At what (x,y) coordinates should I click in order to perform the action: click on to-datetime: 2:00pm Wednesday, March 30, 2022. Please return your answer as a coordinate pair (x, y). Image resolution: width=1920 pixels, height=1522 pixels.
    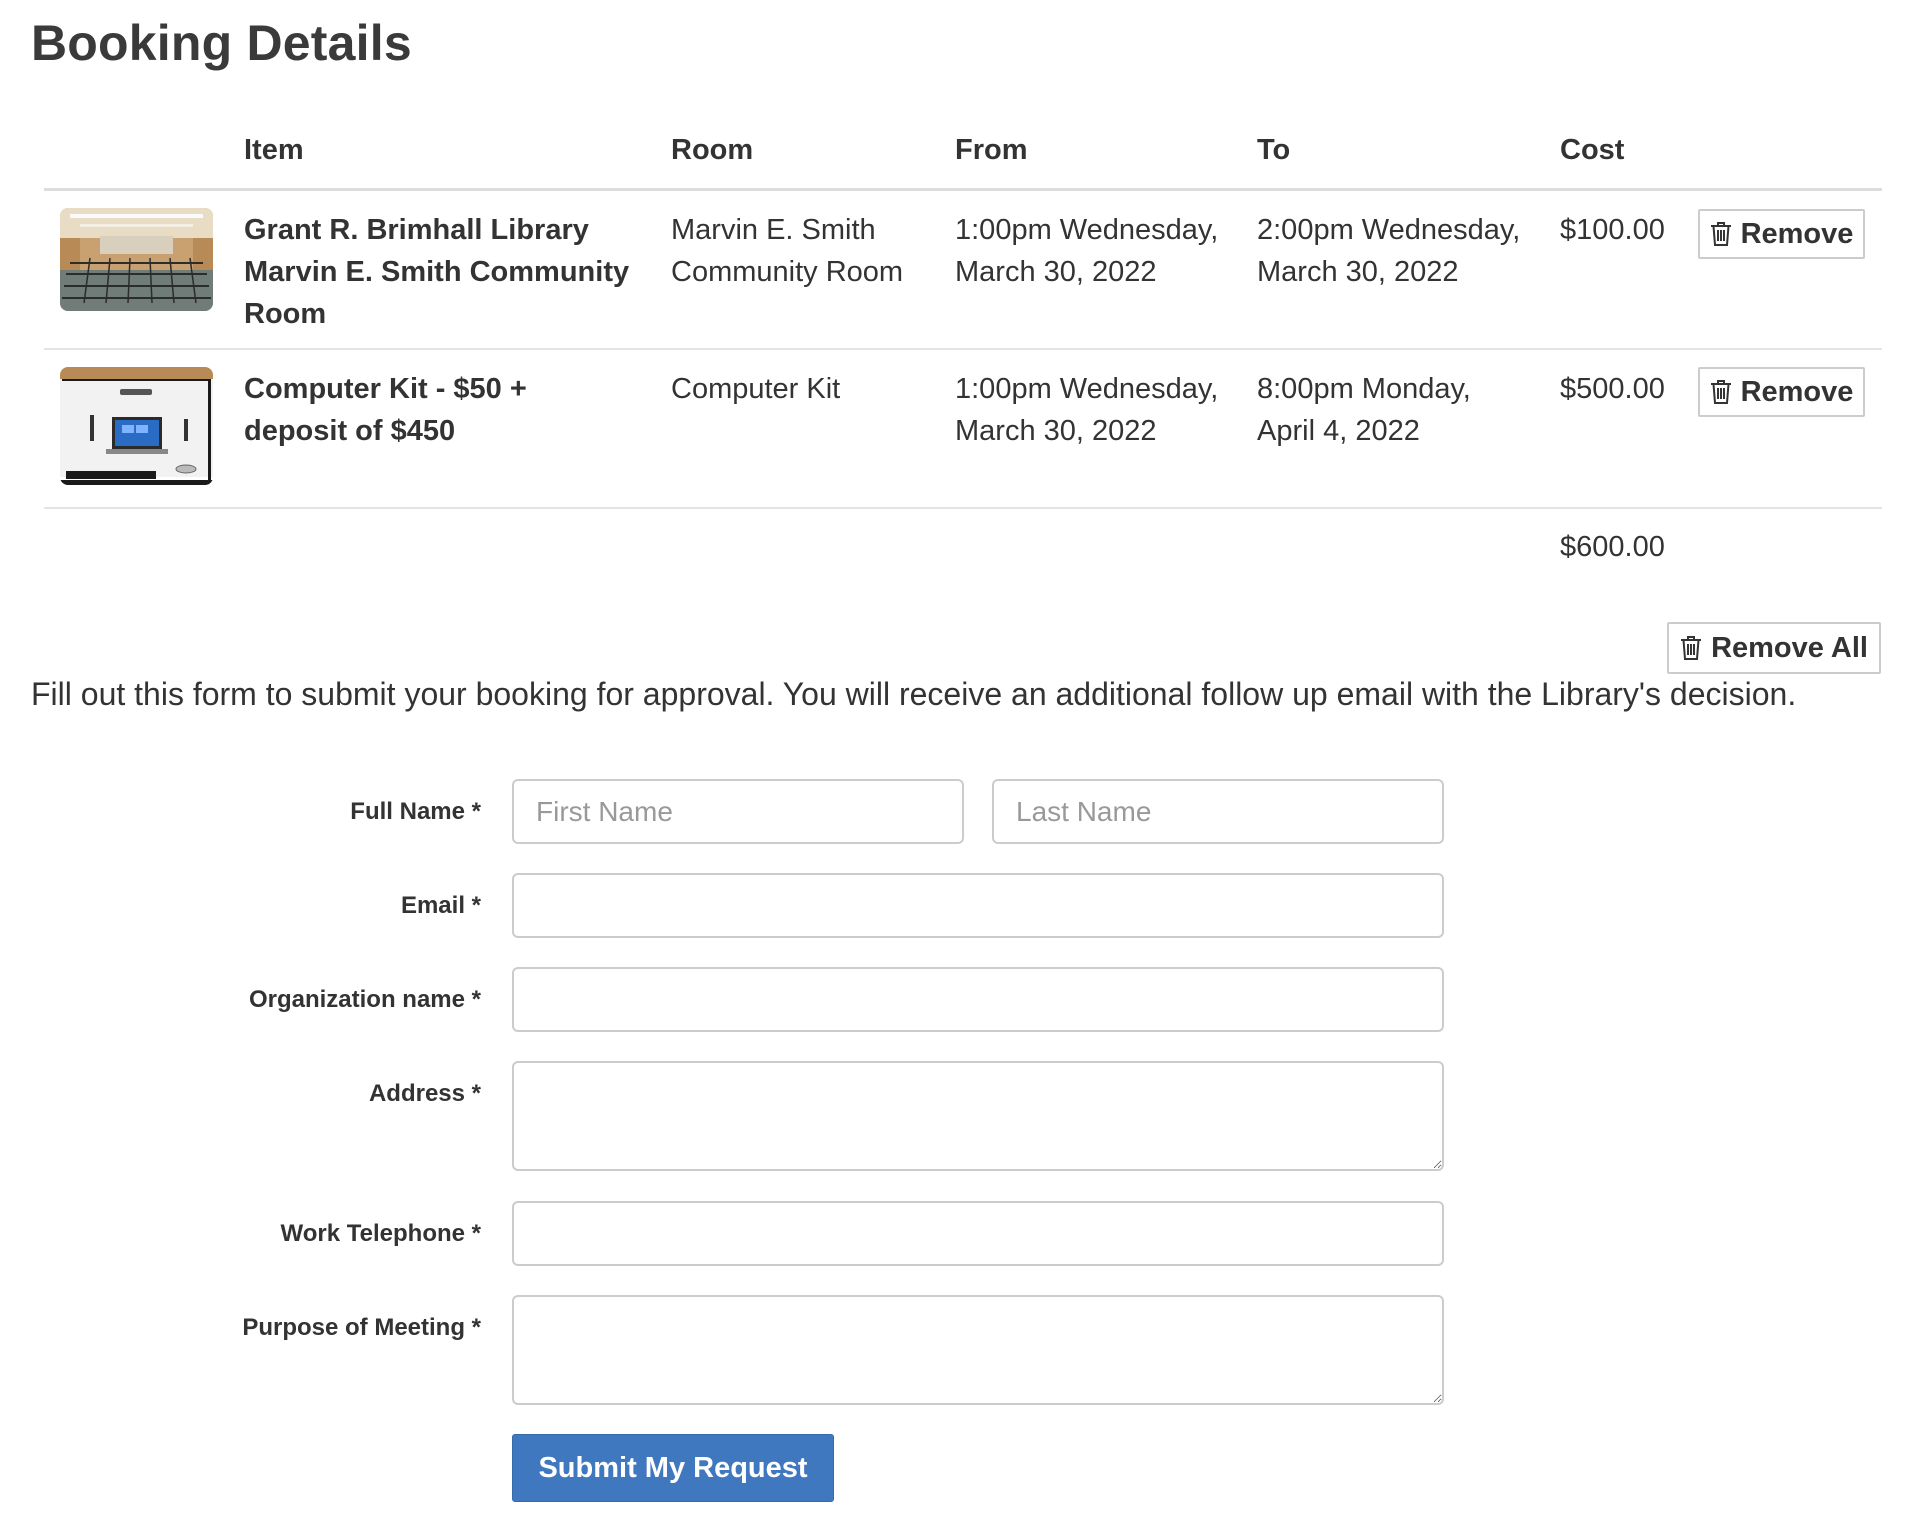
    Looking at the image, I should click on (1389, 251).